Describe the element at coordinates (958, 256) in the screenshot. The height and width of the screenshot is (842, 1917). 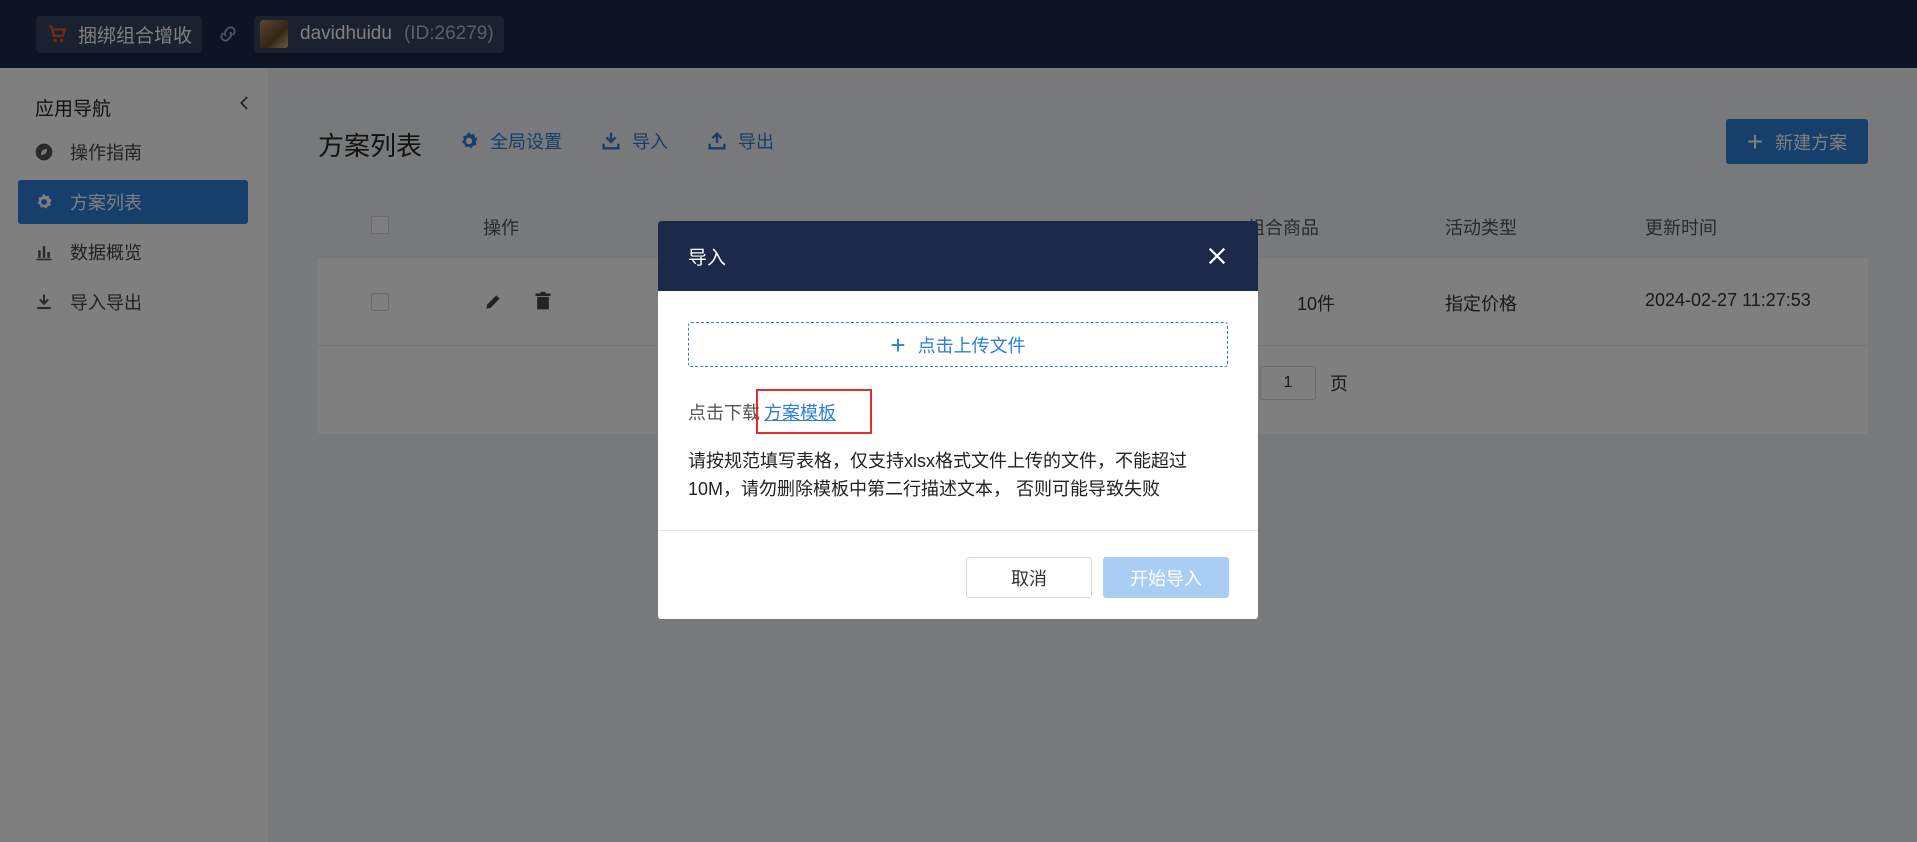
I see `modal-header: 导入` at that location.